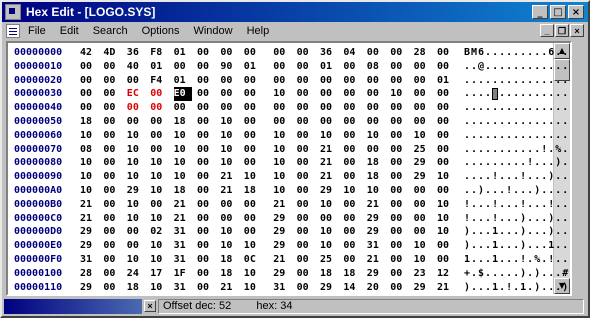  What do you see at coordinates (562, 30) in the screenshot?
I see `doc-restore-button: ❐` at bounding box center [562, 30].